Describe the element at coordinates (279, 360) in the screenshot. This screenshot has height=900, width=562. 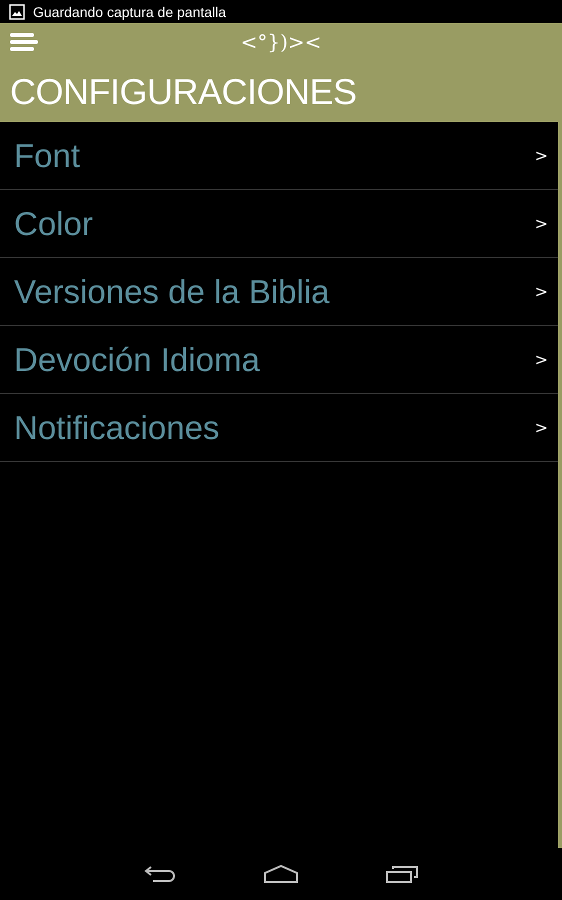
I see `settings-item: Devoción Idioma >` at that location.